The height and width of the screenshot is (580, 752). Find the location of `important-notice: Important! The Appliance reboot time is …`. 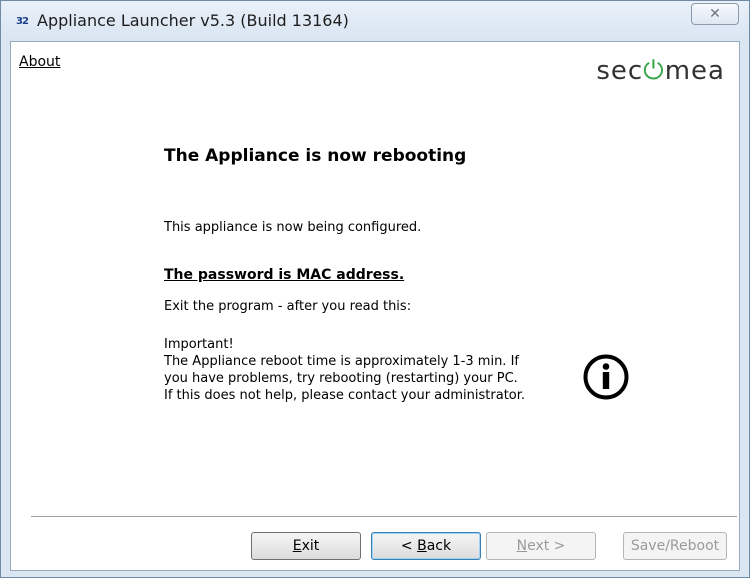

important-notice: Important! The Appliance reboot time is … is located at coordinates (379, 370).